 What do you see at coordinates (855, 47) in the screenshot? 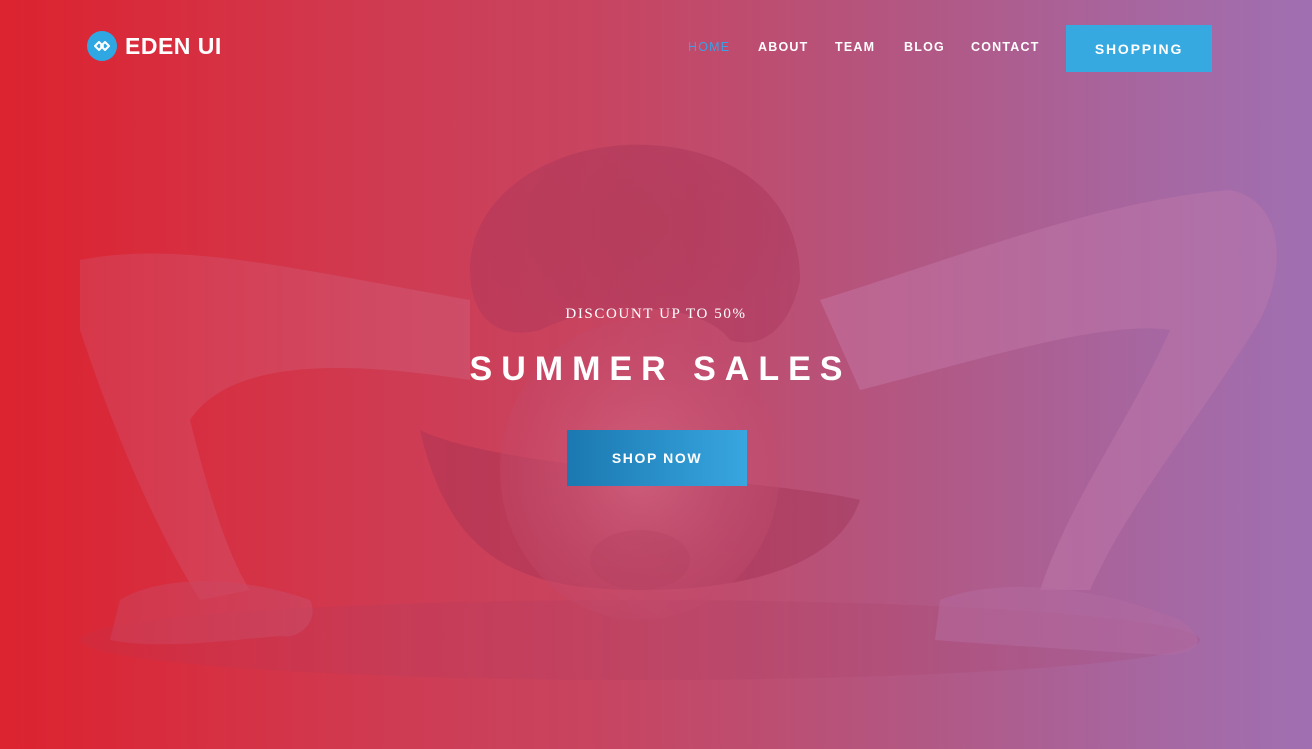
I see `nav-item-team: TEAM` at bounding box center [855, 47].